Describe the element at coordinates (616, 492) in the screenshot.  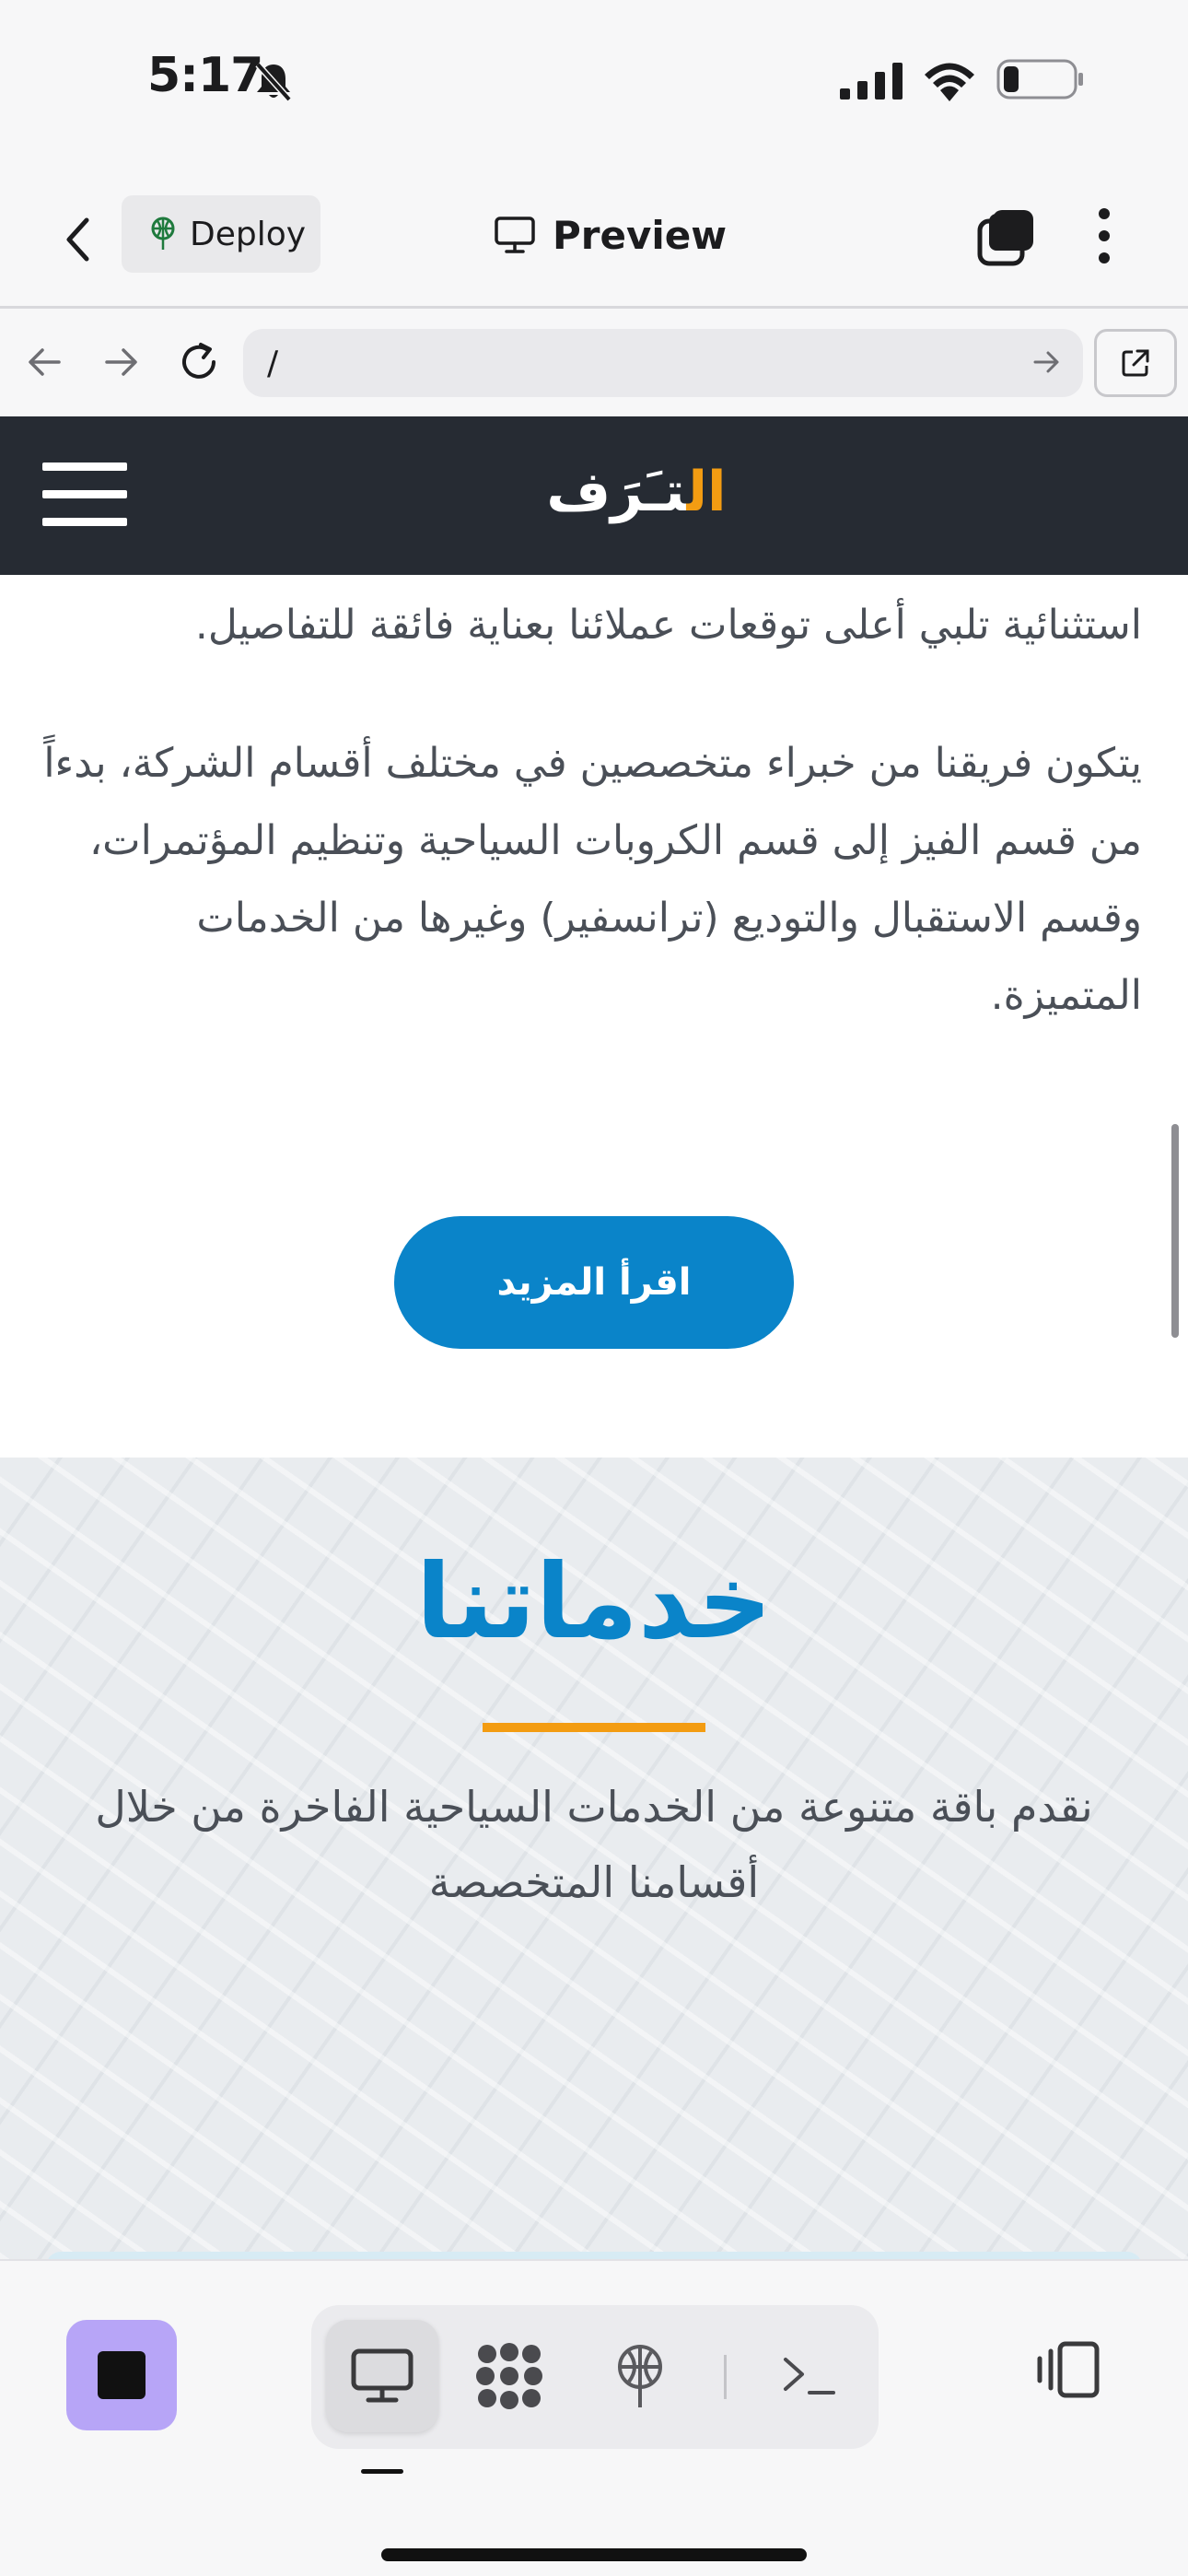
I see `logo-text-rest: تـَرَف` at that location.